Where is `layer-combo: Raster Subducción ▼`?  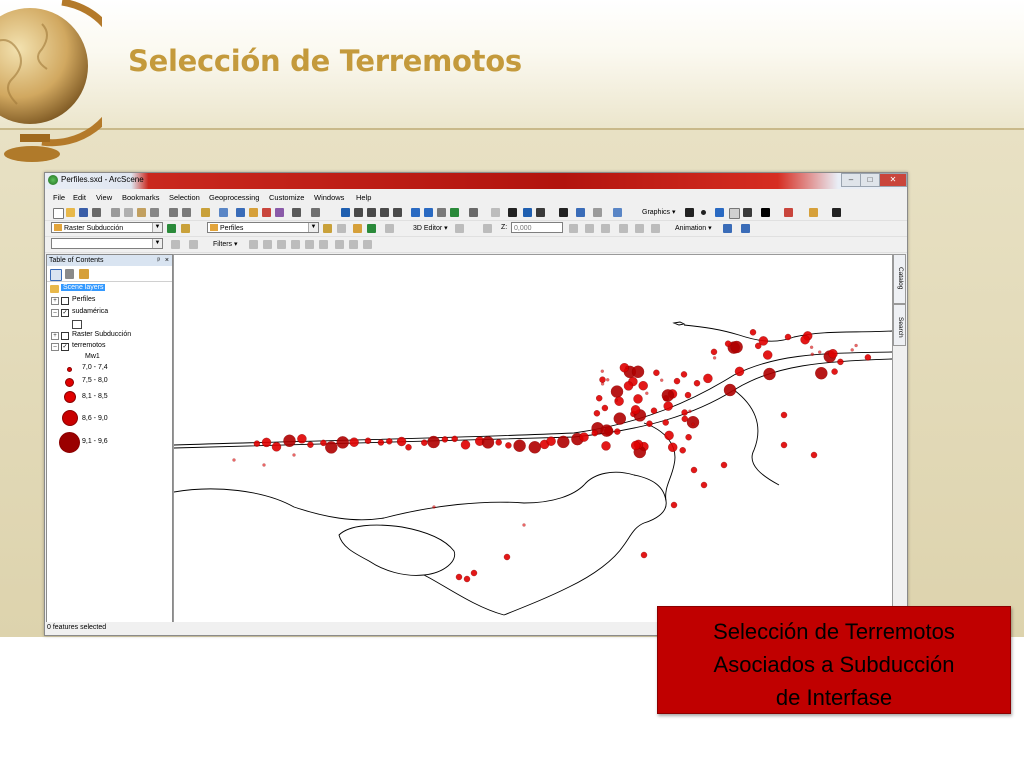 layer-combo: Raster Subducción ▼ is located at coordinates (107, 227).